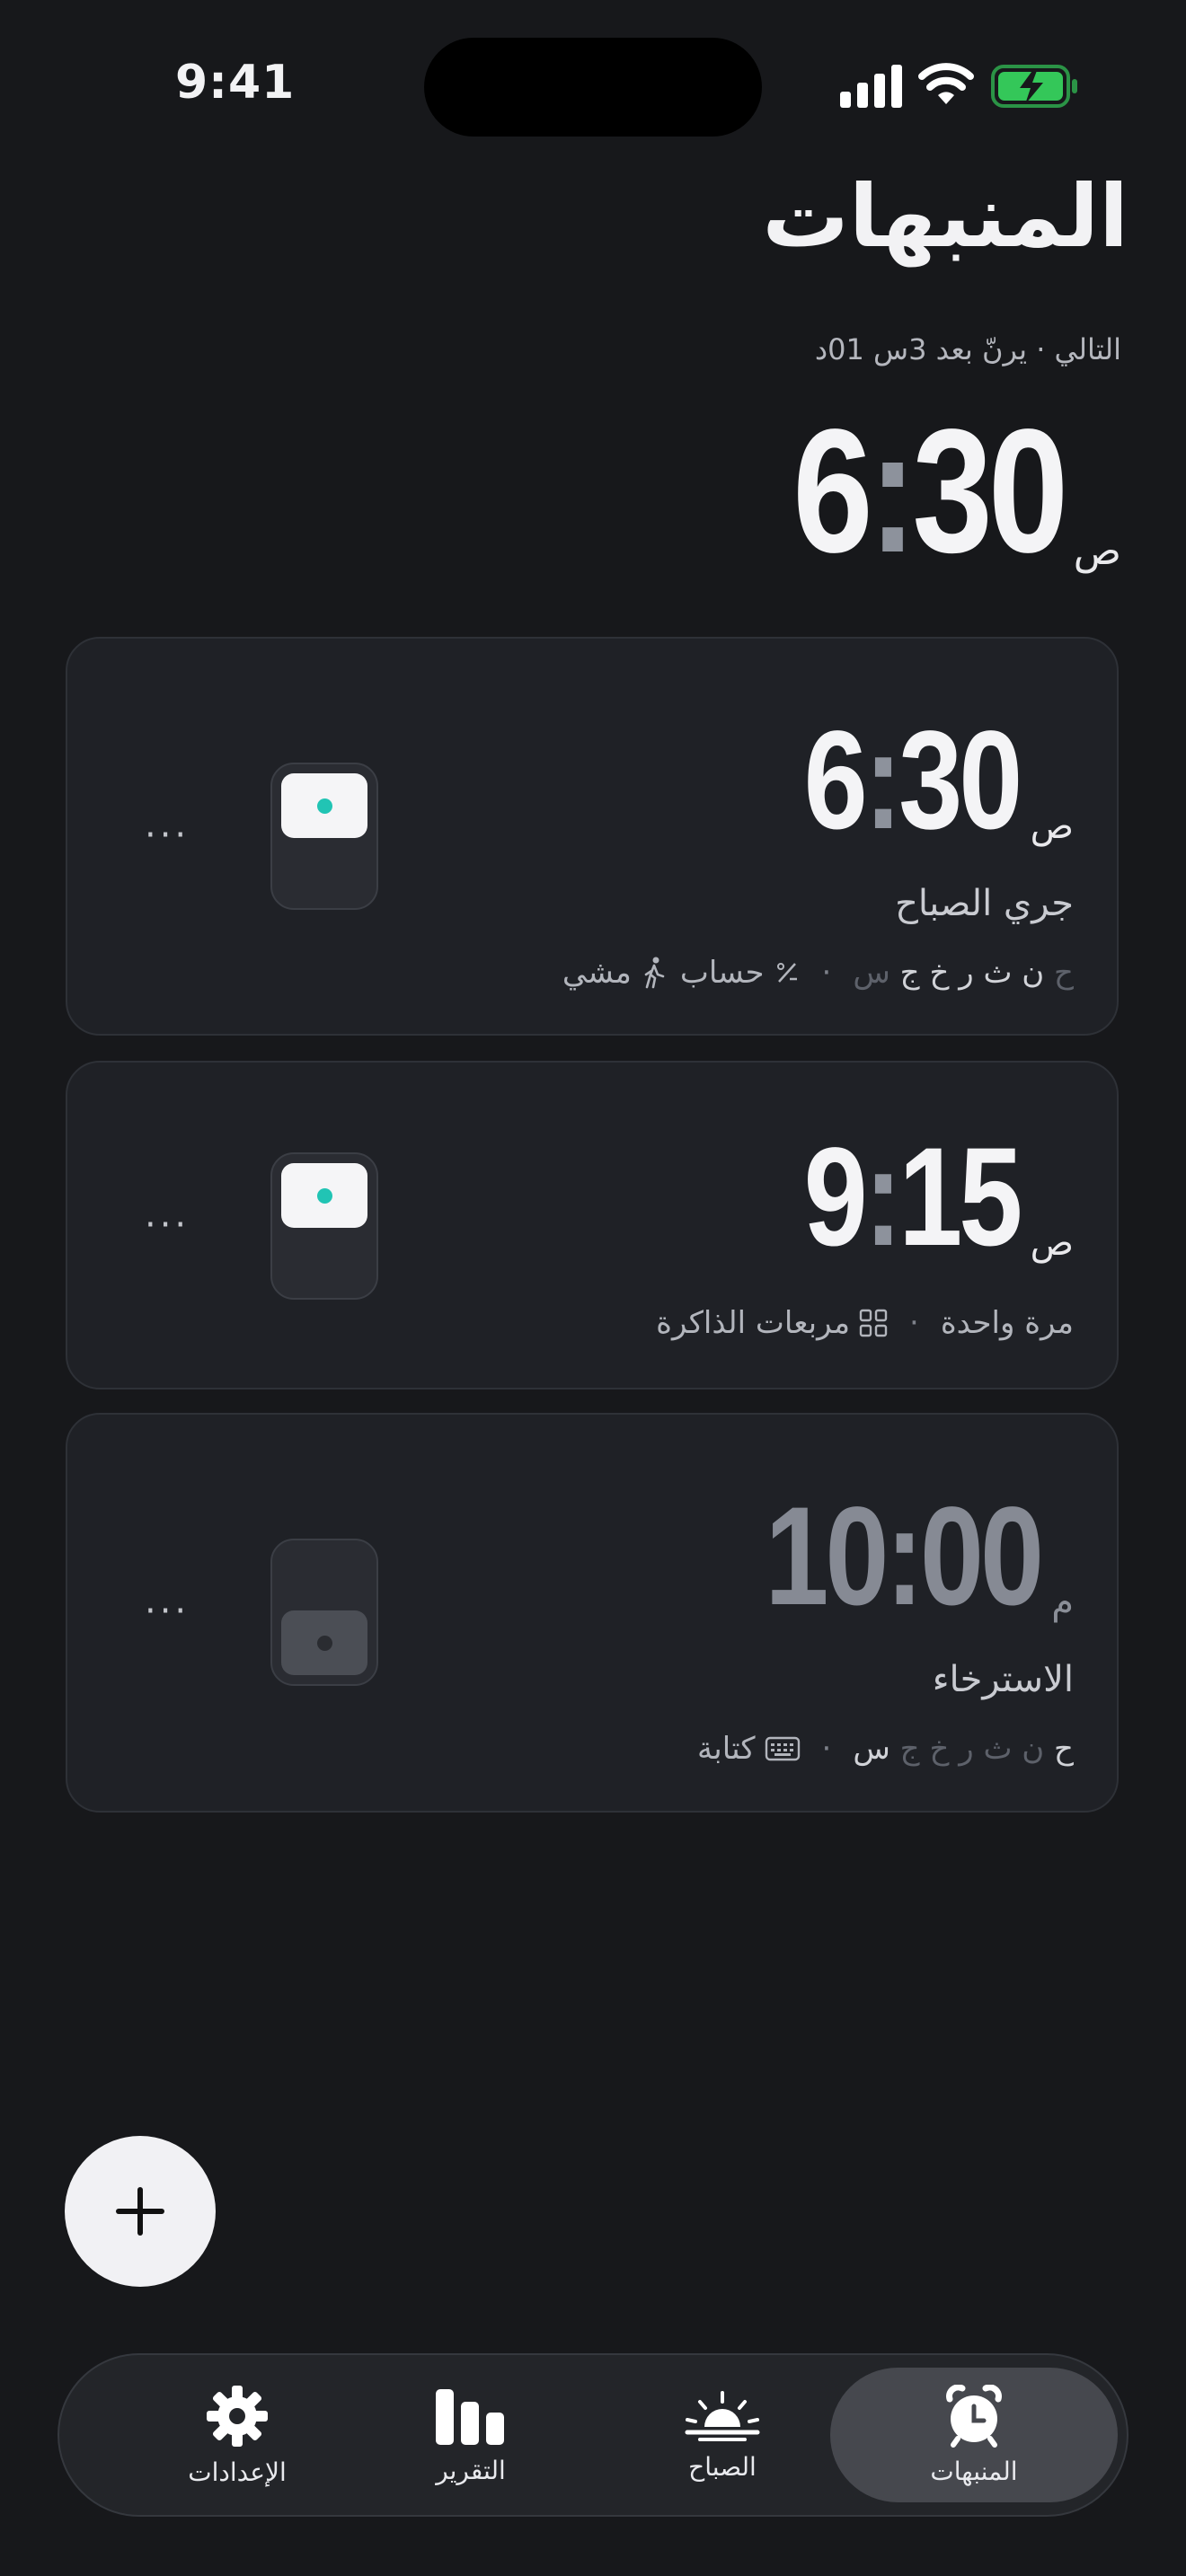  I want to click on hero-hour: 6, so click(832, 491).